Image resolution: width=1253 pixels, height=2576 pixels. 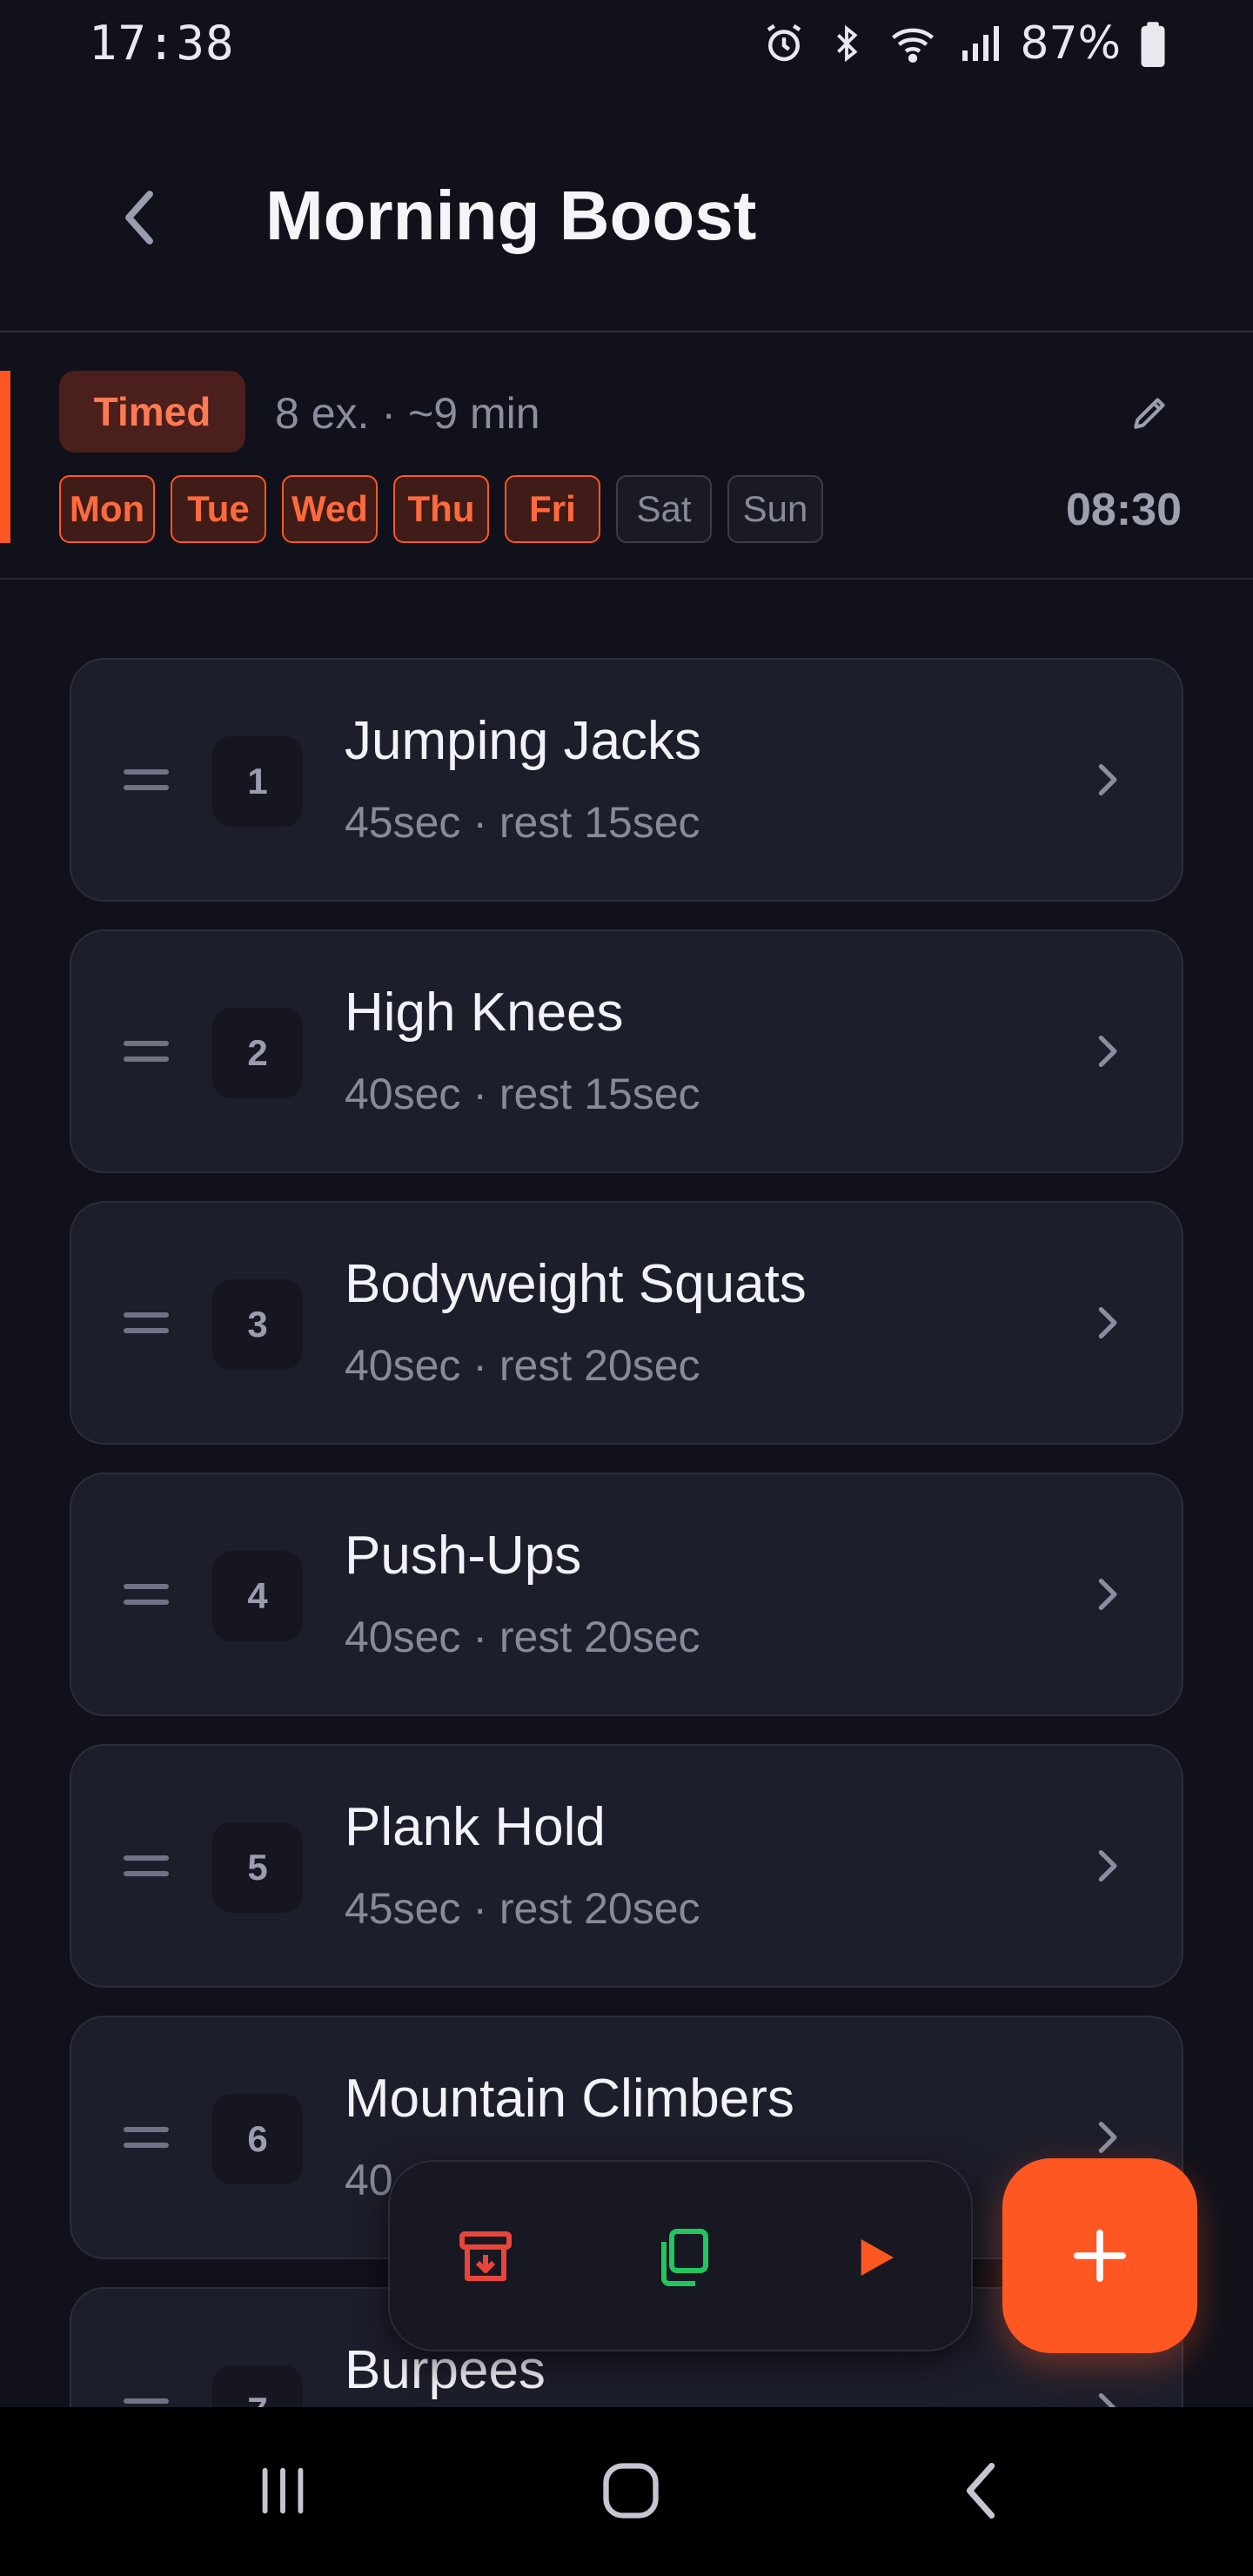 I want to click on routine-action-bar, so click(x=680, y=2256).